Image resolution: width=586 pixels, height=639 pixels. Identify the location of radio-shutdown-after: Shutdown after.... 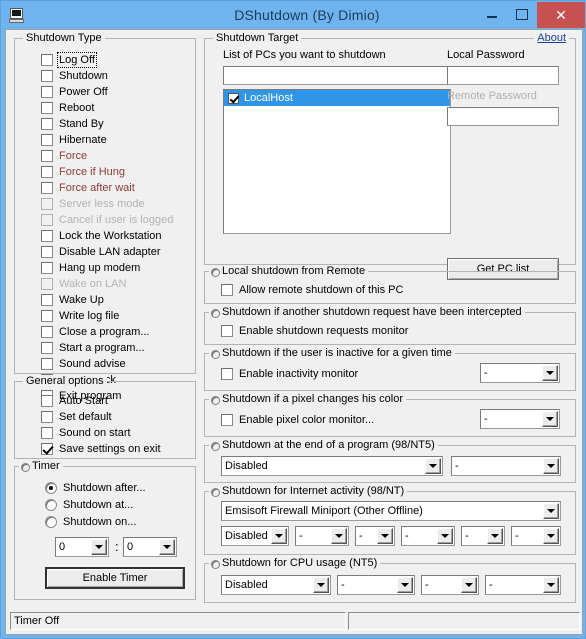
(95, 488).